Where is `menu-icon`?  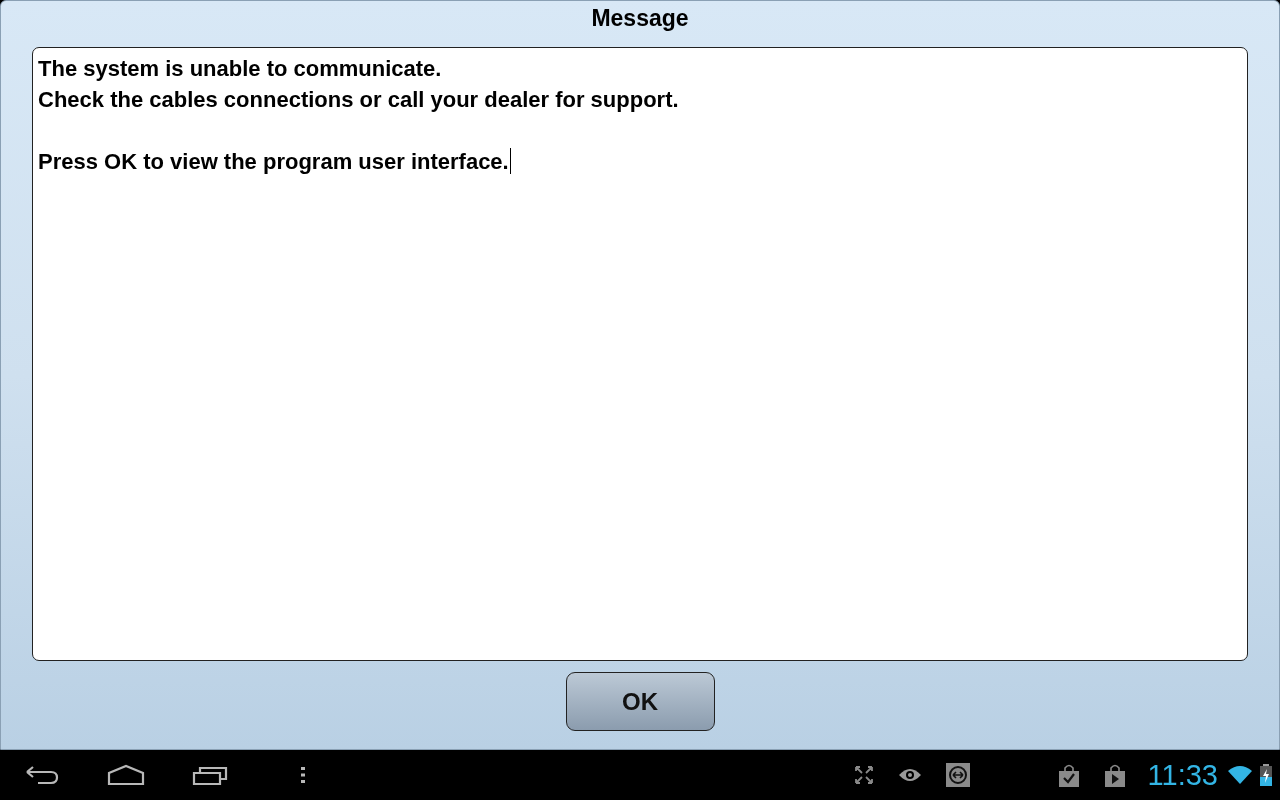
menu-icon is located at coordinates (303, 775).